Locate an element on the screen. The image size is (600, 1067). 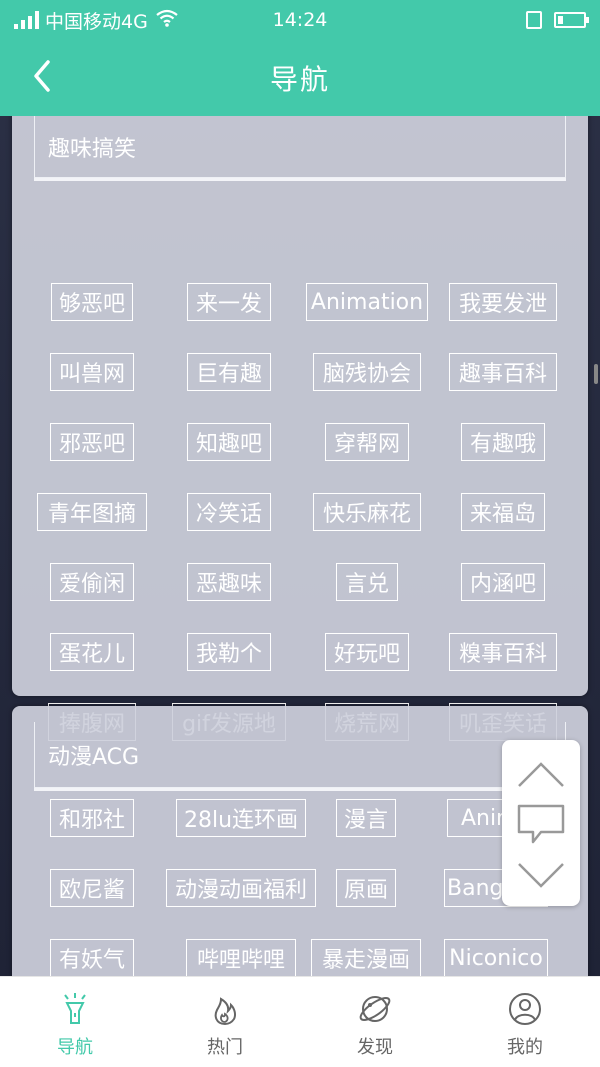
nav-link-tag: 糗事百科 is located at coordinates (503, 652).